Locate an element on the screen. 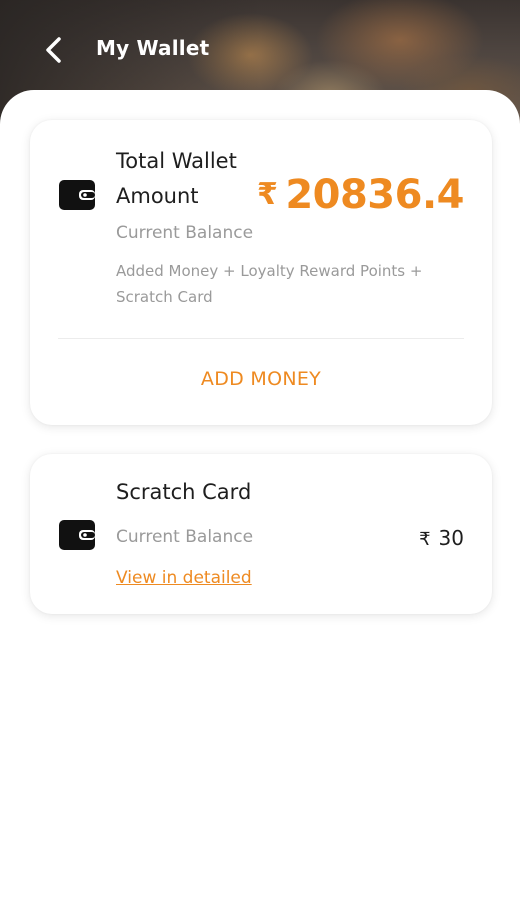 Image resolution: width=520 pixels, height=900 pixels. wallet-subtitle: Current Balance is located at coordinates (185, 233).